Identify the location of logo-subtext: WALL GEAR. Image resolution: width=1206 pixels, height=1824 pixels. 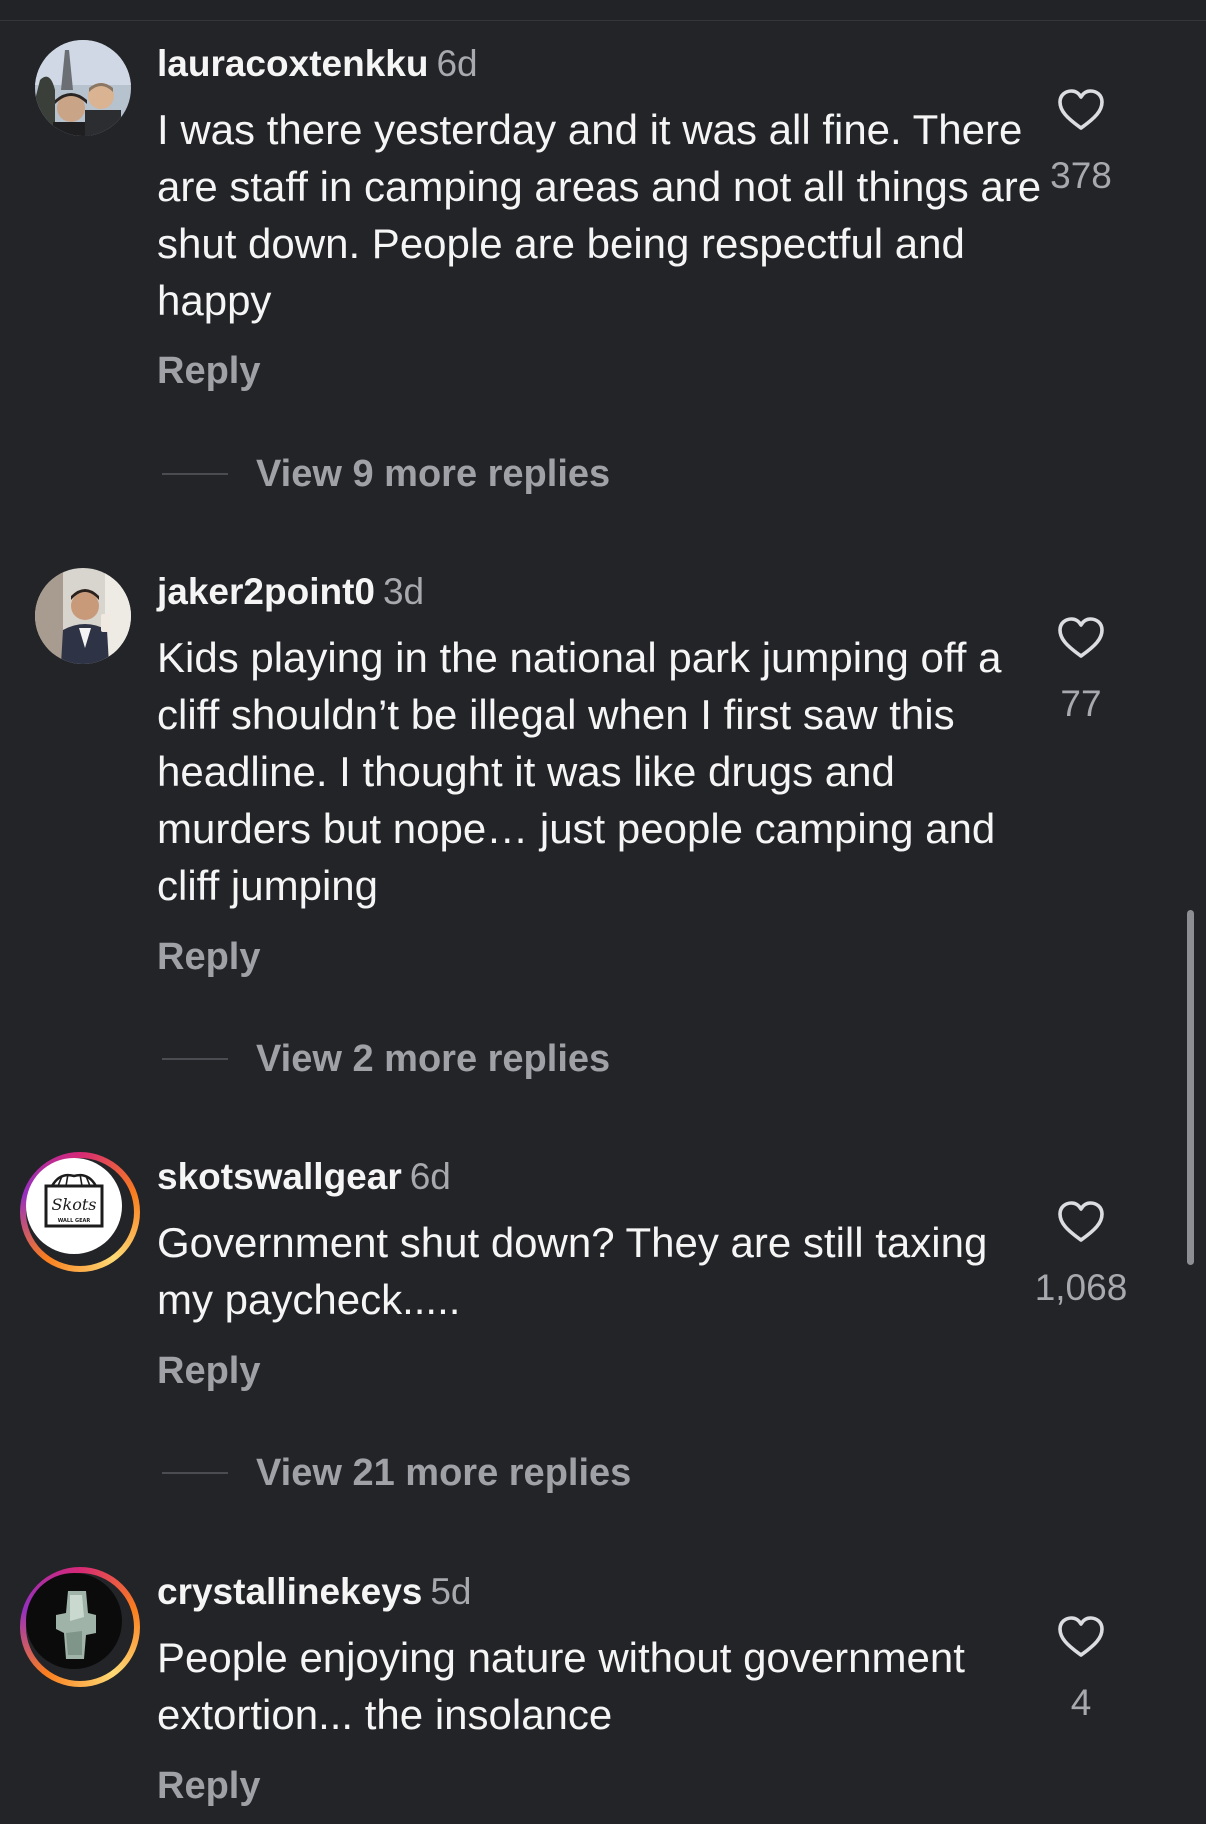
(74, 1221).